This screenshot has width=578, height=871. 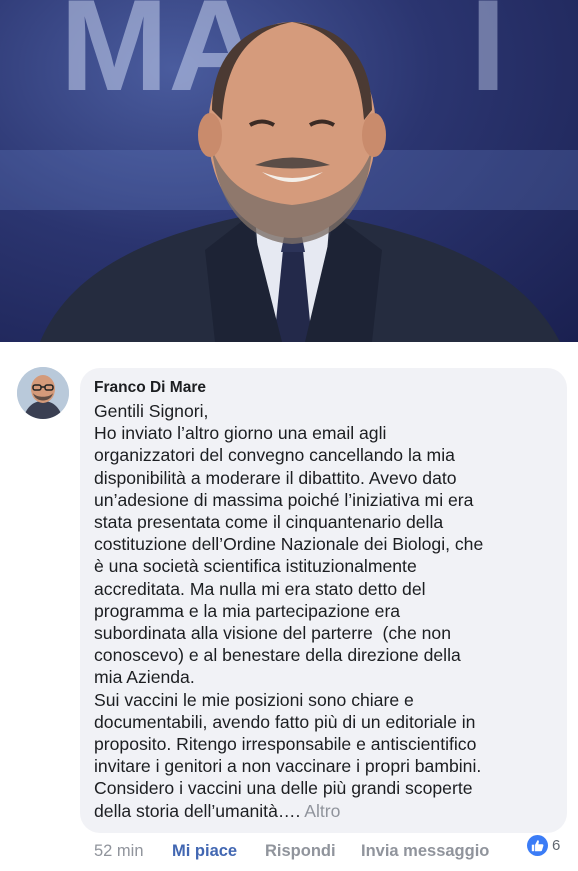 What do you see at coordinates (324, 388) in the screenshot?
I see `comment-author: Franco Di Mare` at bounding box center [324, 388].